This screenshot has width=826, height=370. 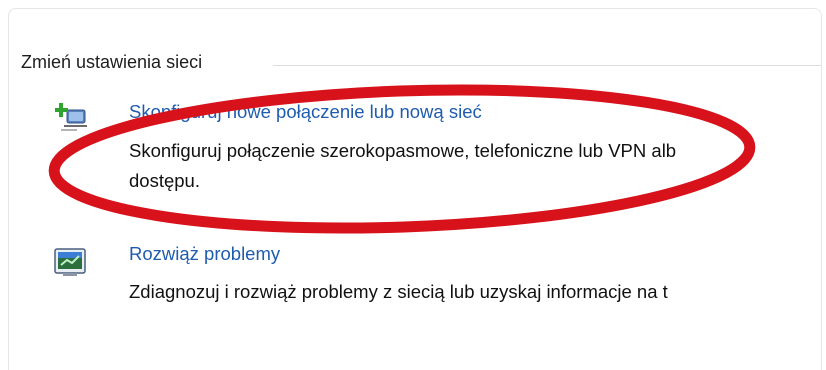 What do you see at coordinates (164, 180) in the screenshot?
I see `setup-new-connection-description-line2: dostępu.` at bounding box center [164, 180].